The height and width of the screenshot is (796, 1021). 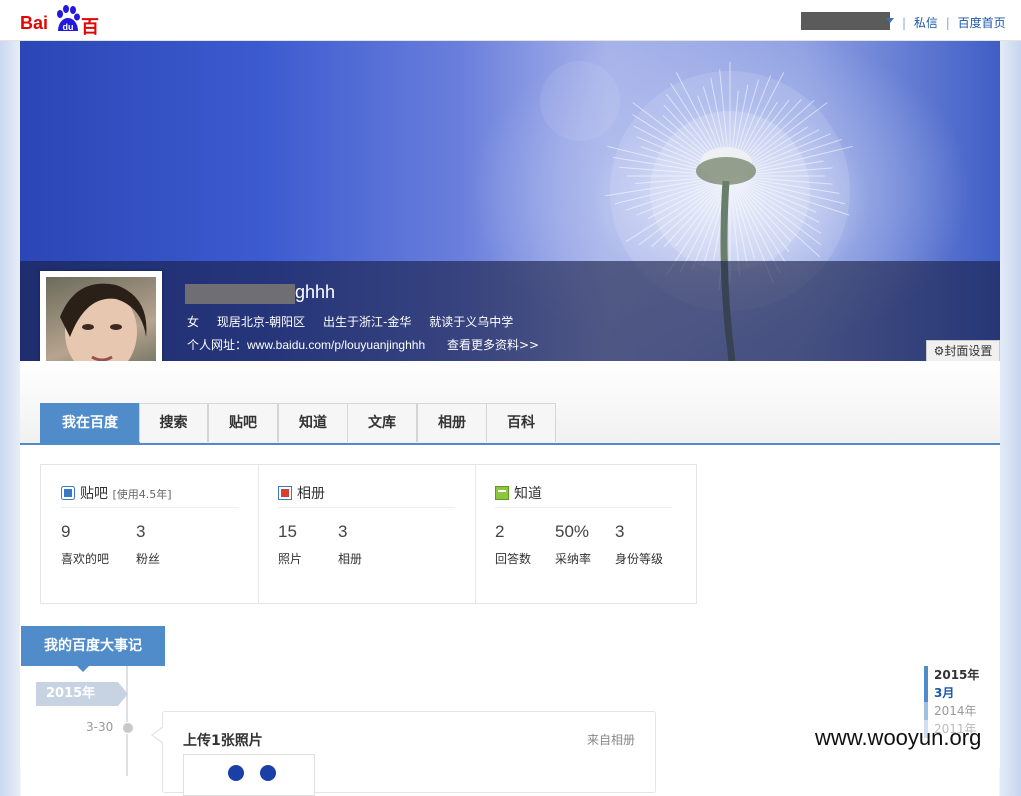 I want to click on zhidao-icon, so click(x=502, y=493).